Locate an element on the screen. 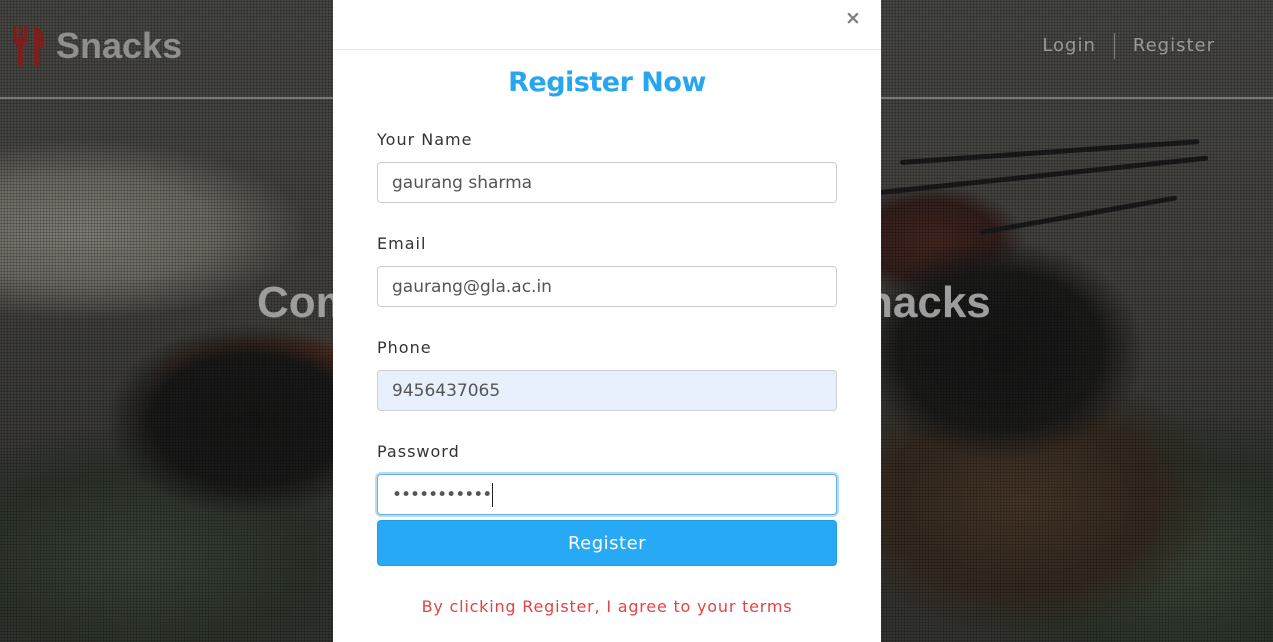  password-input: ••••••••••• is located at coordinates (607, 494).